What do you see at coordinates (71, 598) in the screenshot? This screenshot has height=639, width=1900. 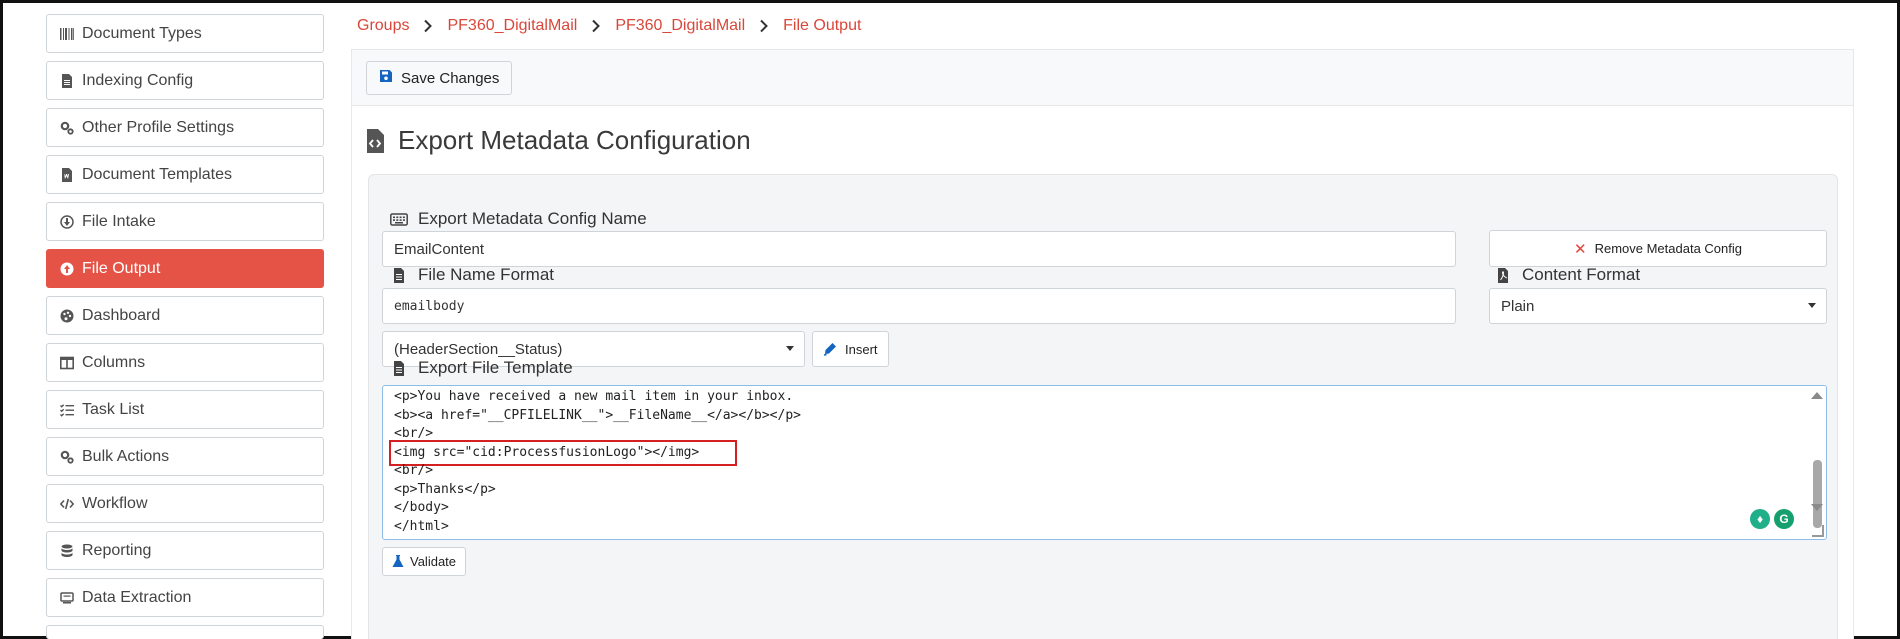 I see `receipt-icon` at bounding box center [71, 598].